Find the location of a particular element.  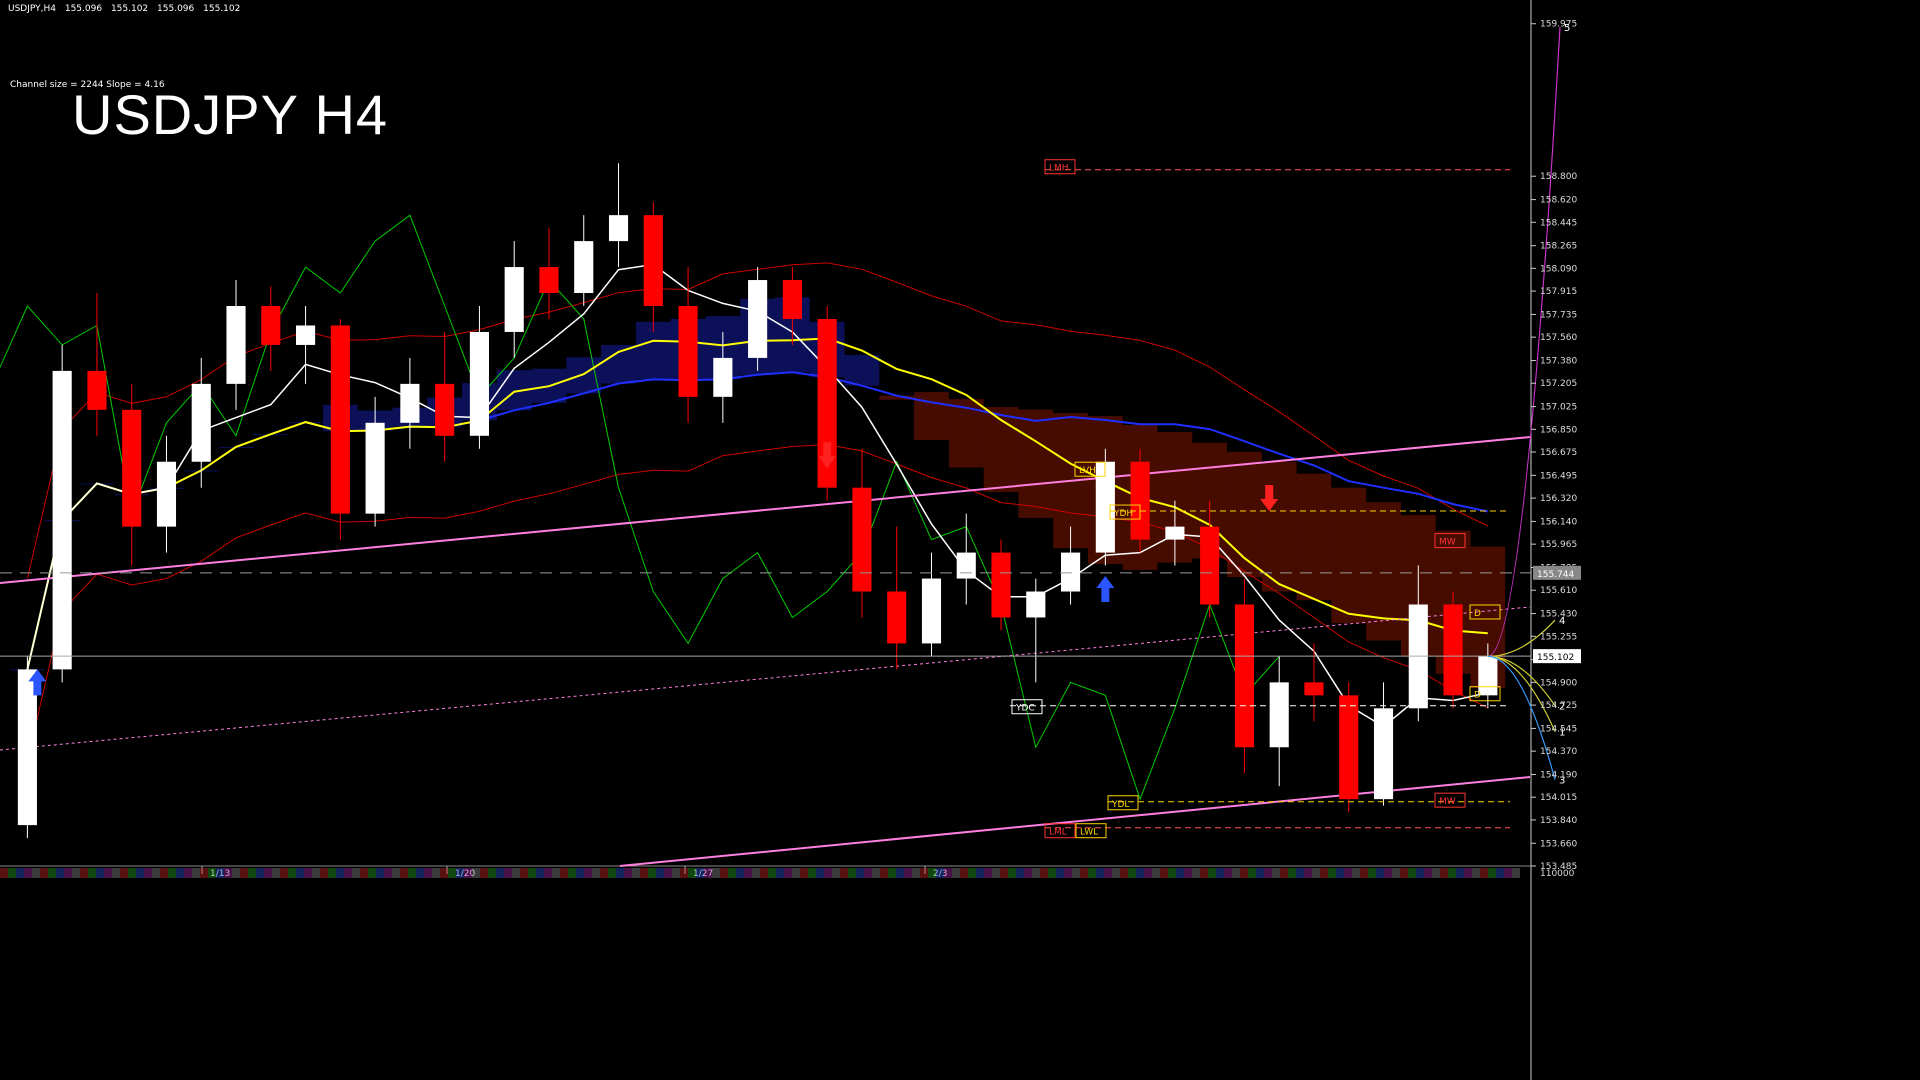

price-tick-label: 155.610 is located at coordinates (1558, 591).